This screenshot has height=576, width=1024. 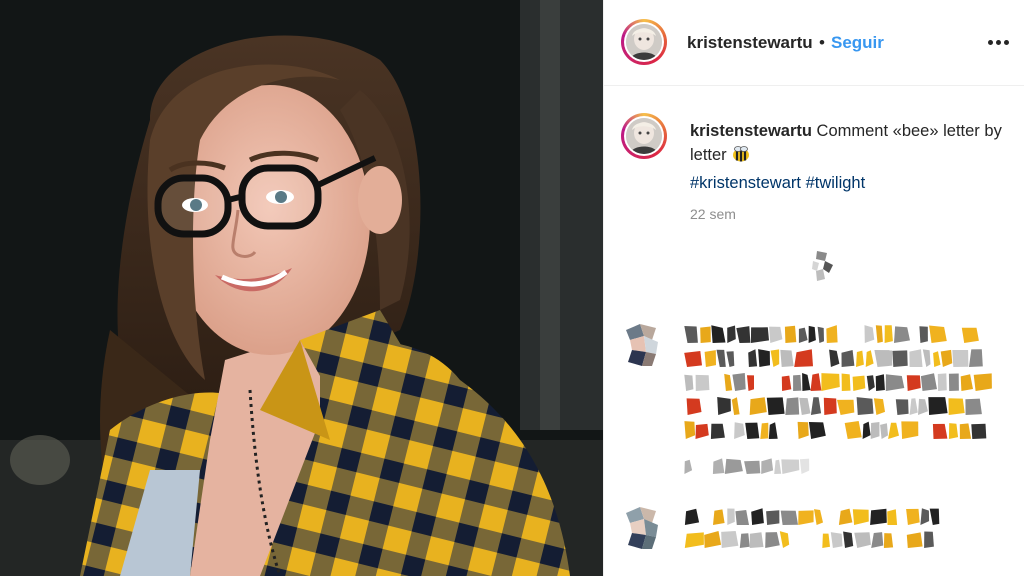 What do you see at coordinates (822, 266) in the screenshot?
I see `loading-spinner-icon` at bounding box center [822, 266].